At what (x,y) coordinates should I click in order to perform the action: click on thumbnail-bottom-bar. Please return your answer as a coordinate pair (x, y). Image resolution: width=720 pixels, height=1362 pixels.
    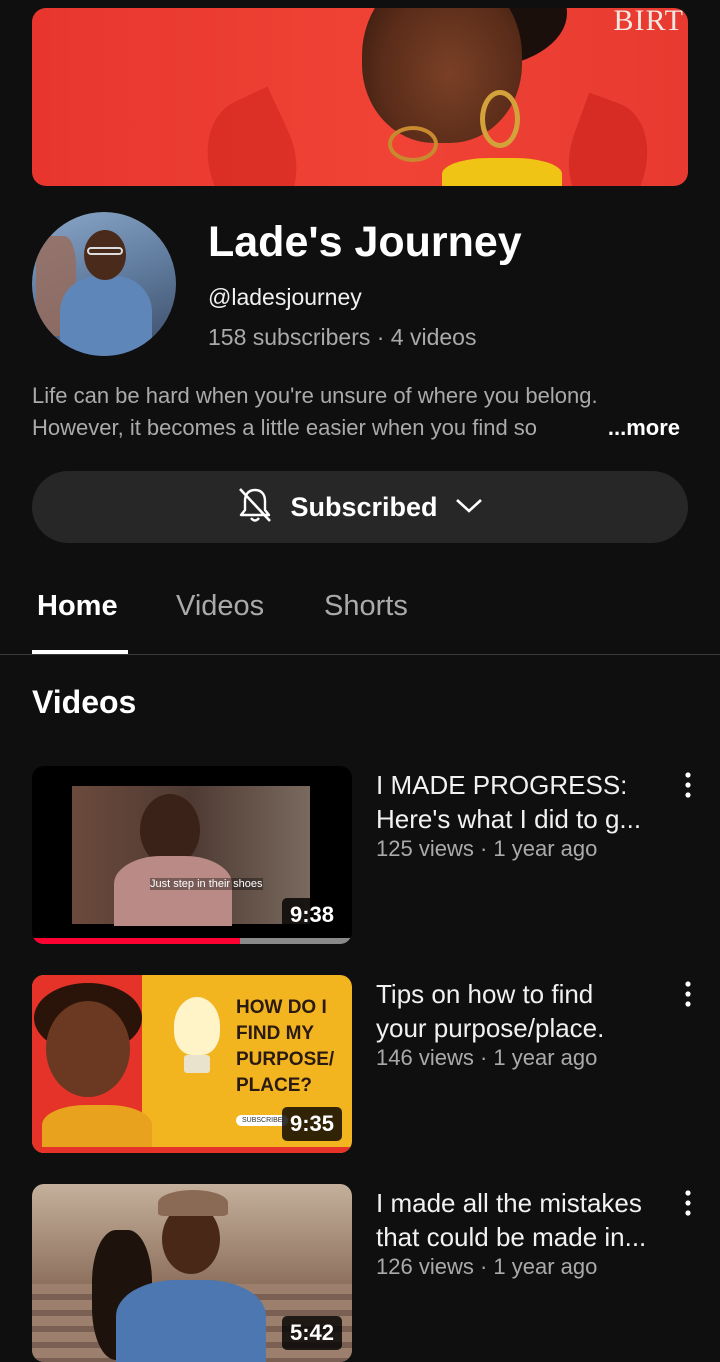
    Looking at the image, I should click on (192, 1150).